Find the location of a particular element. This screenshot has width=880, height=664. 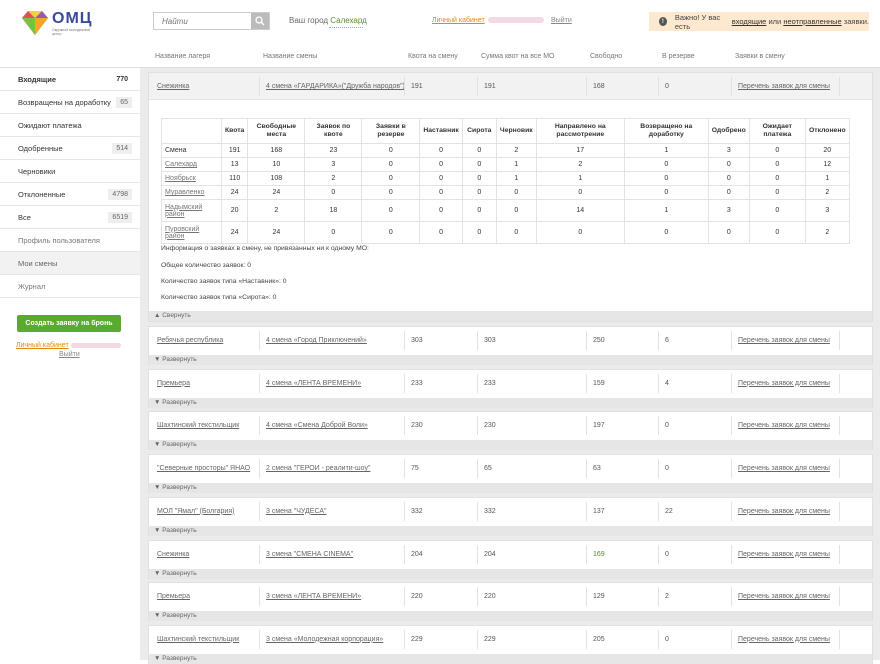

shift-name: 2 смена "ГЕРОИ - реалити-шоу" is located at coordinates (318, 468).